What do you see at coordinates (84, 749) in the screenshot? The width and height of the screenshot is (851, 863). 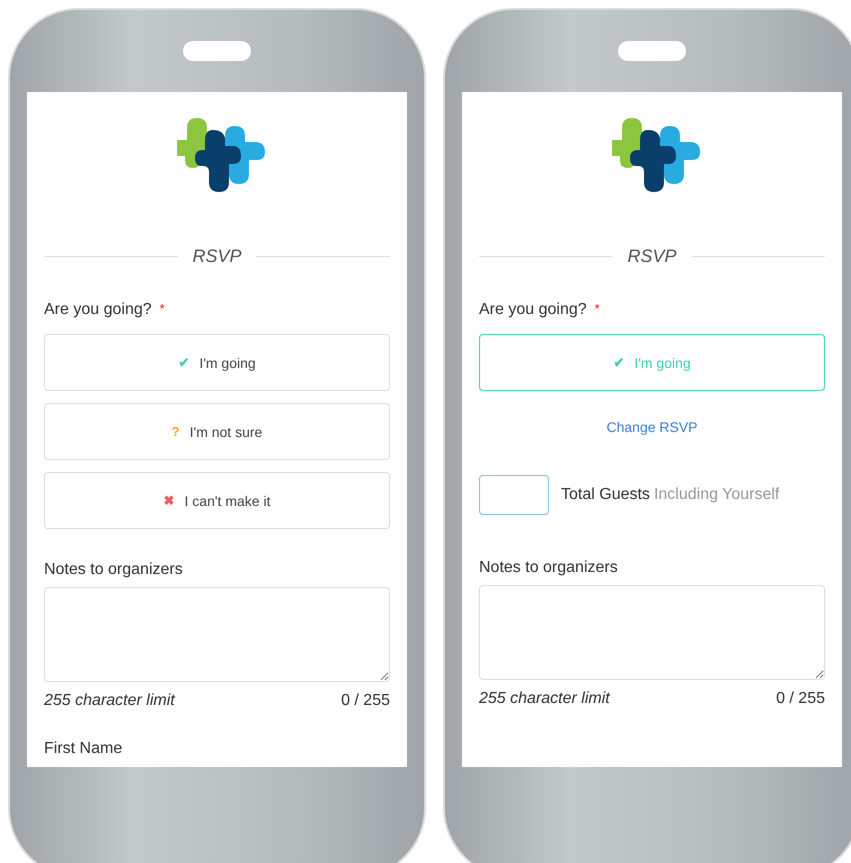 I see `first-name-label: First Name` at bounding box center [84, 749].